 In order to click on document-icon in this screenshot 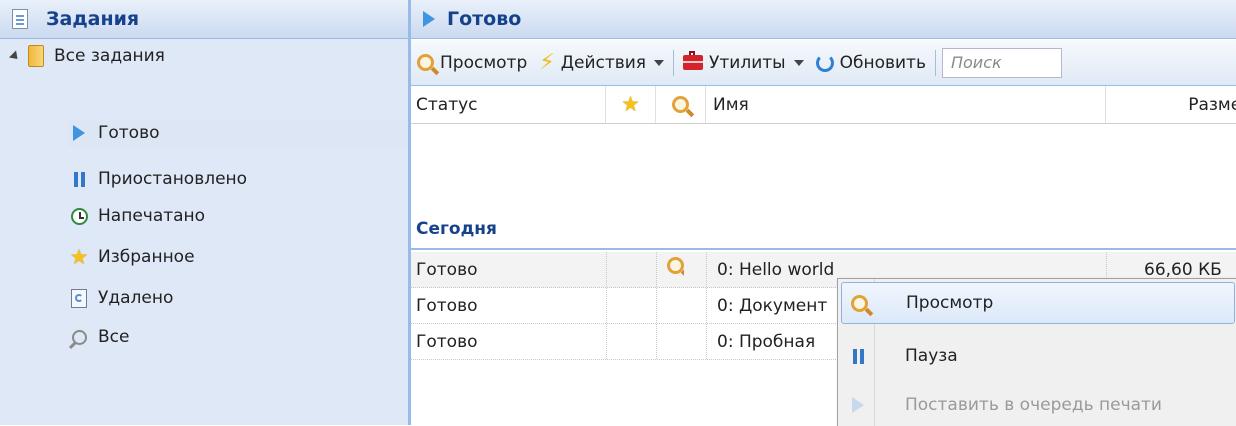, I will do `click(20, 19)`.